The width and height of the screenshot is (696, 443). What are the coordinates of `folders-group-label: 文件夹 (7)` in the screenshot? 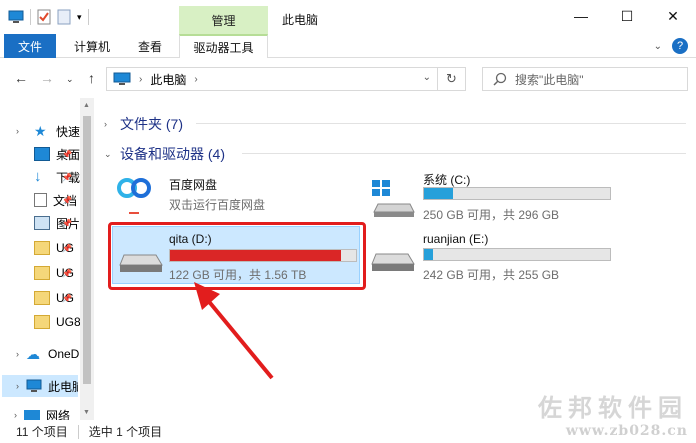 It's located at (151, 124).